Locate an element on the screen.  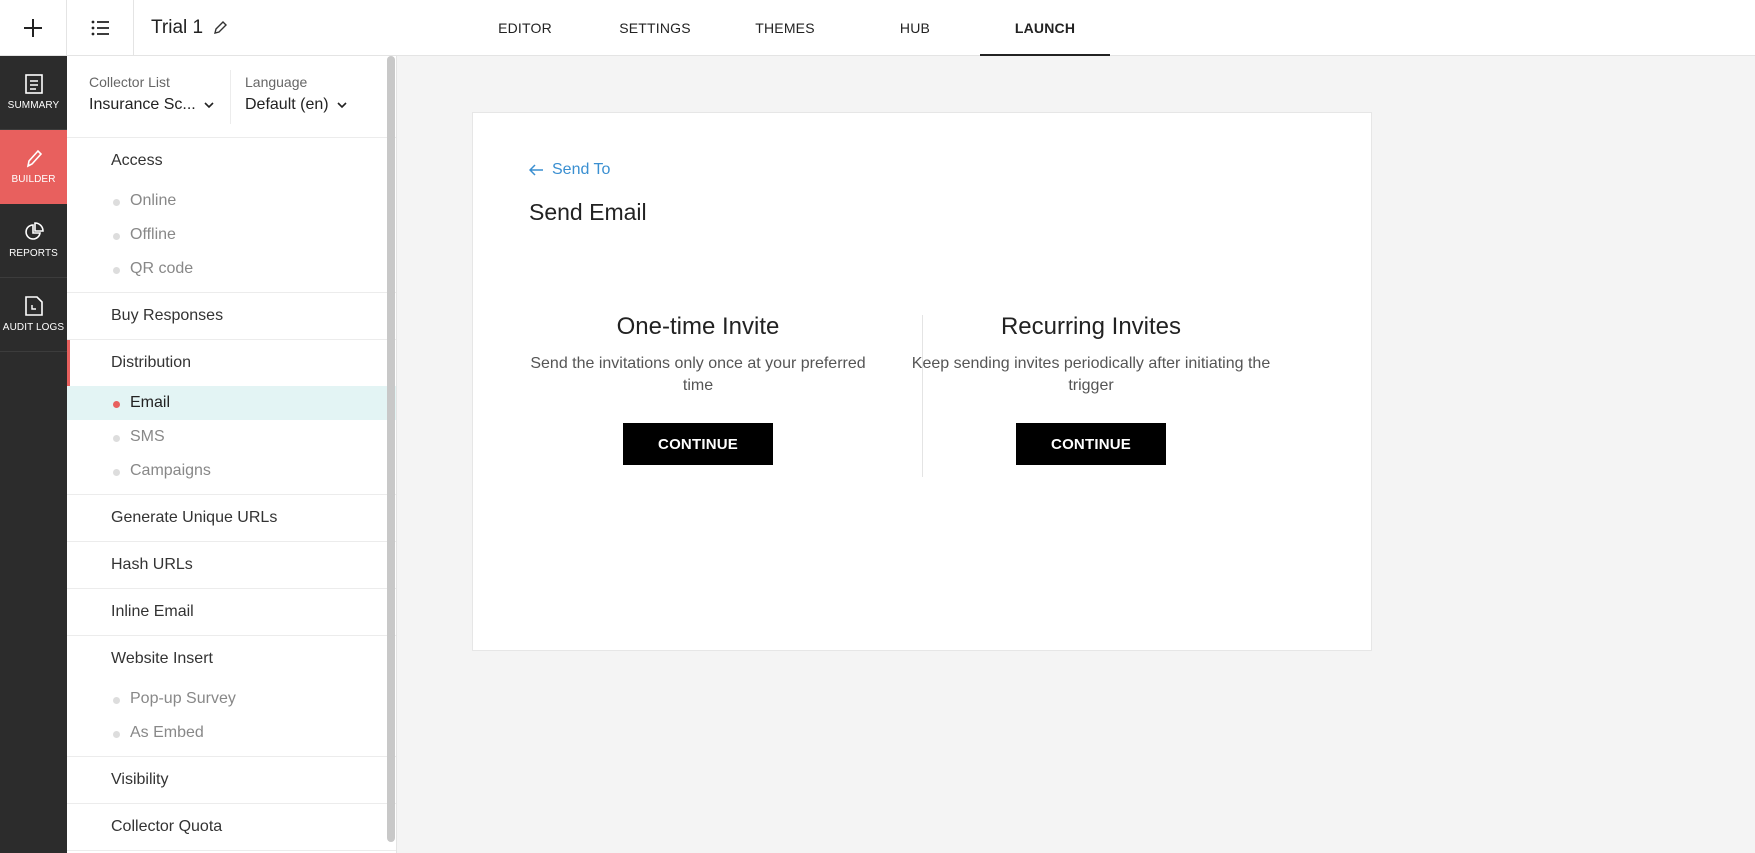
section-inline-email: Inline Email is located at coordinates (231, 612).